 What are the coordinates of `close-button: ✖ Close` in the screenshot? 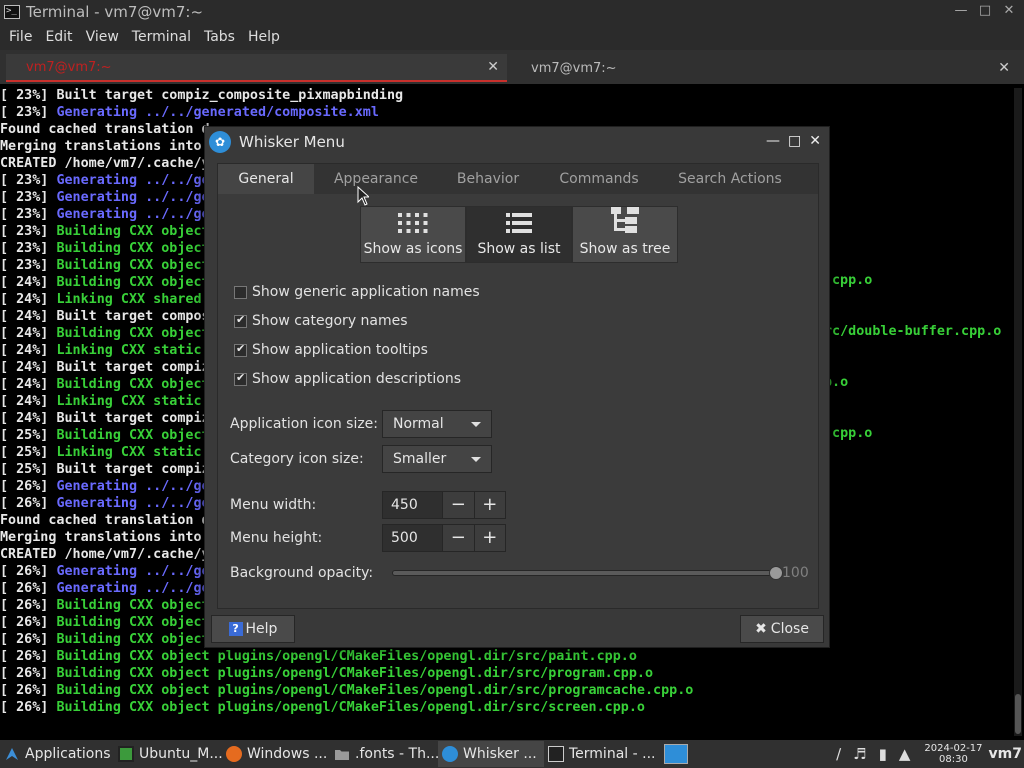 It's located at (782, 629).